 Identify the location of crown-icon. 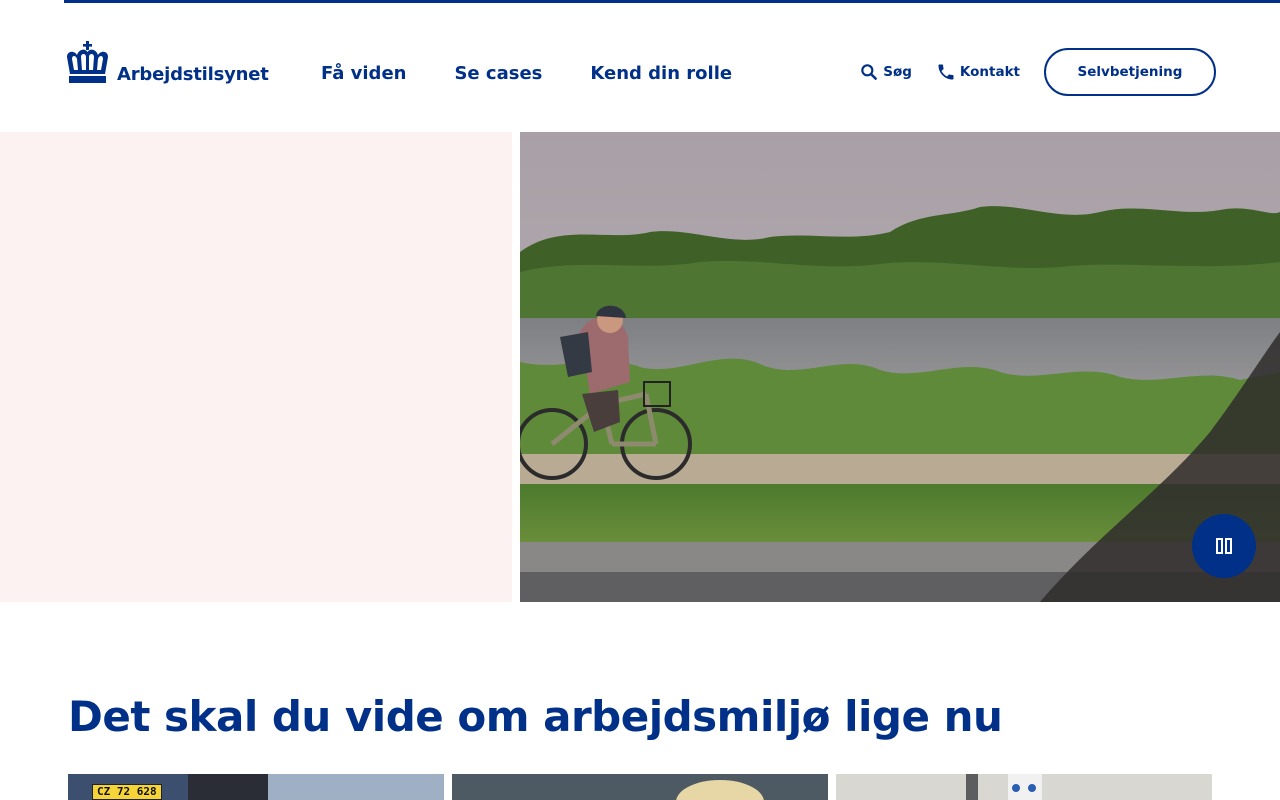
(87, 62).